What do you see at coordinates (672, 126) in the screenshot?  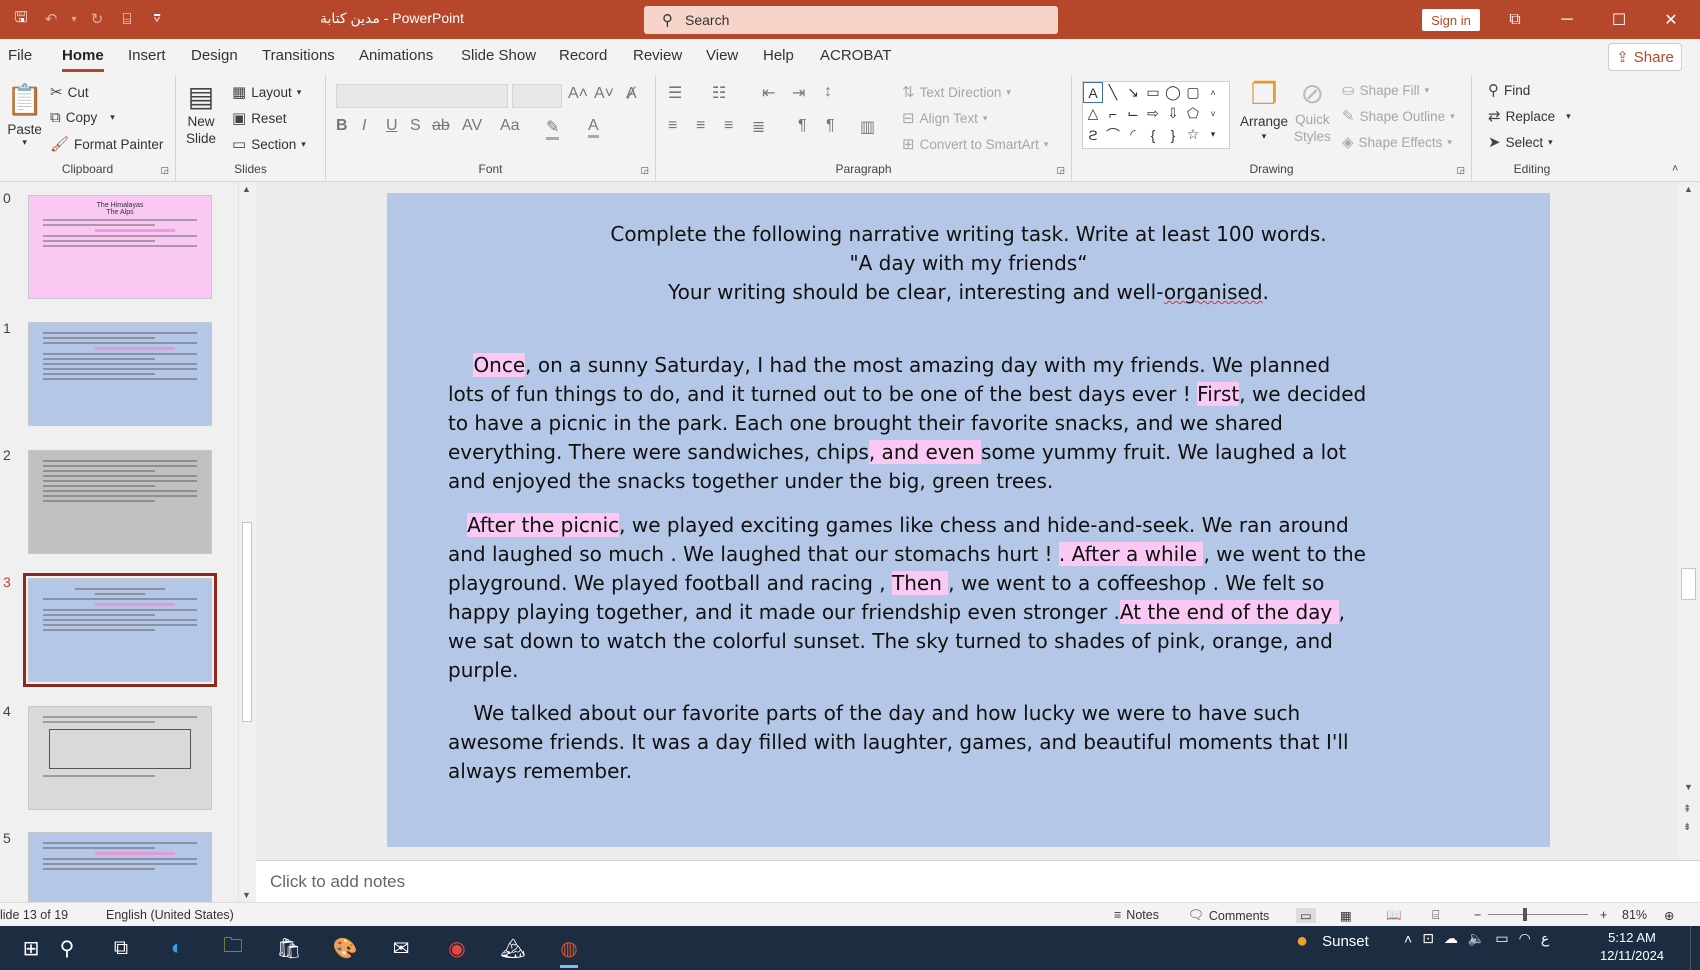 I see `align-left-icon: ≡` at bounding box center [672, 126].